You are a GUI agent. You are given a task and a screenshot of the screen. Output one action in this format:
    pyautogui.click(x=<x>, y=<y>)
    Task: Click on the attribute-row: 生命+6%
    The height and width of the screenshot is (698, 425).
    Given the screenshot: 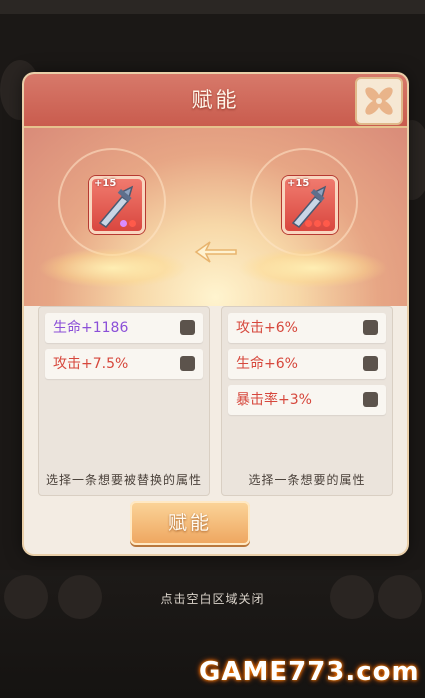 What is the action you would take?
    pyautogui.click(x=307, y=364)
    